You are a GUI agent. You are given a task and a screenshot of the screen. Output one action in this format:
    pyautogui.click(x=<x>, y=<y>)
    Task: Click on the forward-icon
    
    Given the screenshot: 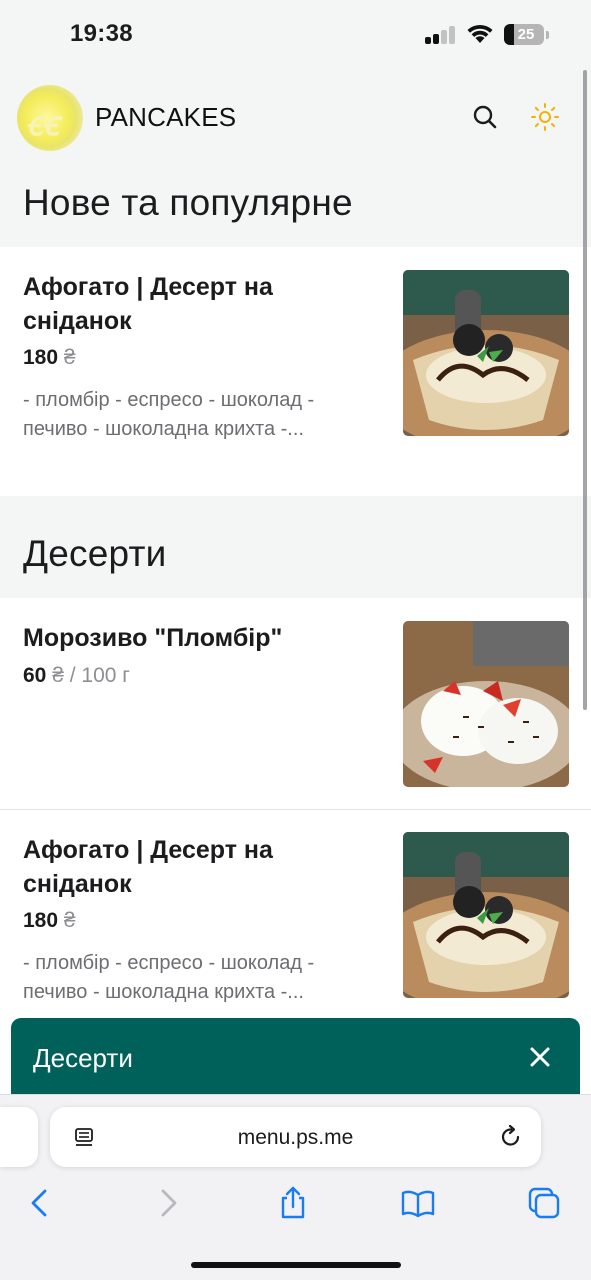 What is the action you would take?
    pyautogui.click(x=168, y=1203)
    